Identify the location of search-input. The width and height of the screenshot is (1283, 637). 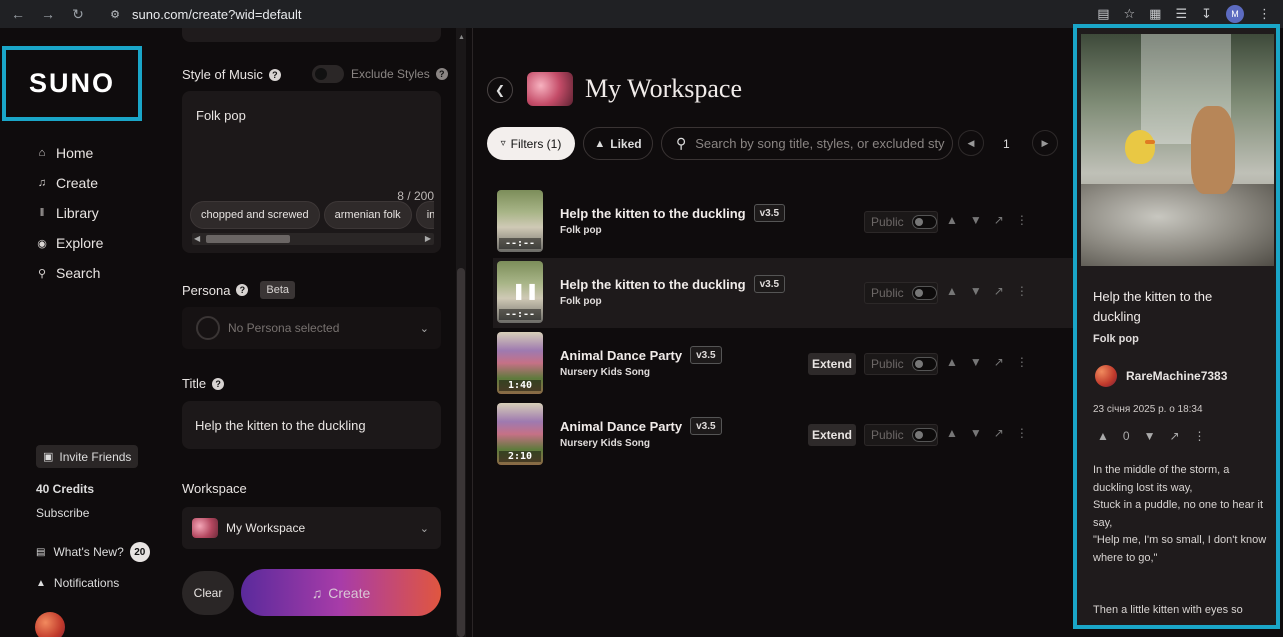
(820, 143).